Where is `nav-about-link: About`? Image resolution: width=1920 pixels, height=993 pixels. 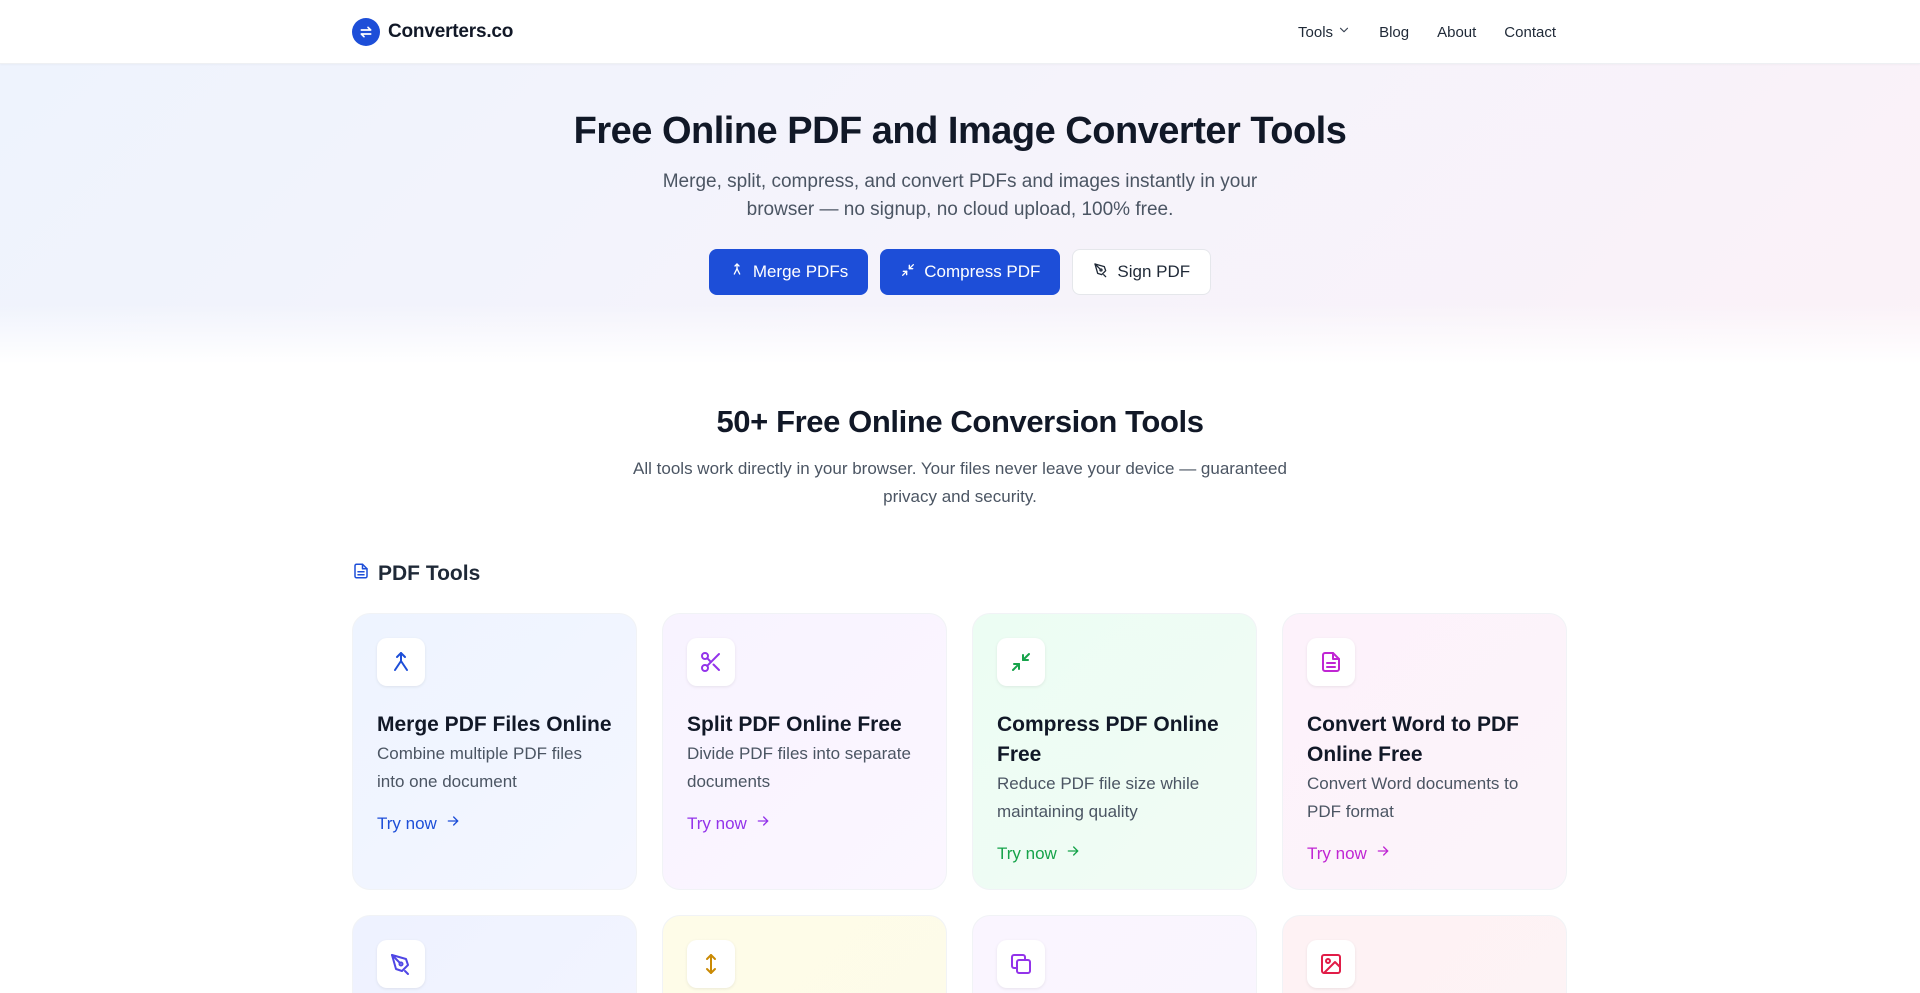 nav-about-link: About is located at coordinates (1456, 32).